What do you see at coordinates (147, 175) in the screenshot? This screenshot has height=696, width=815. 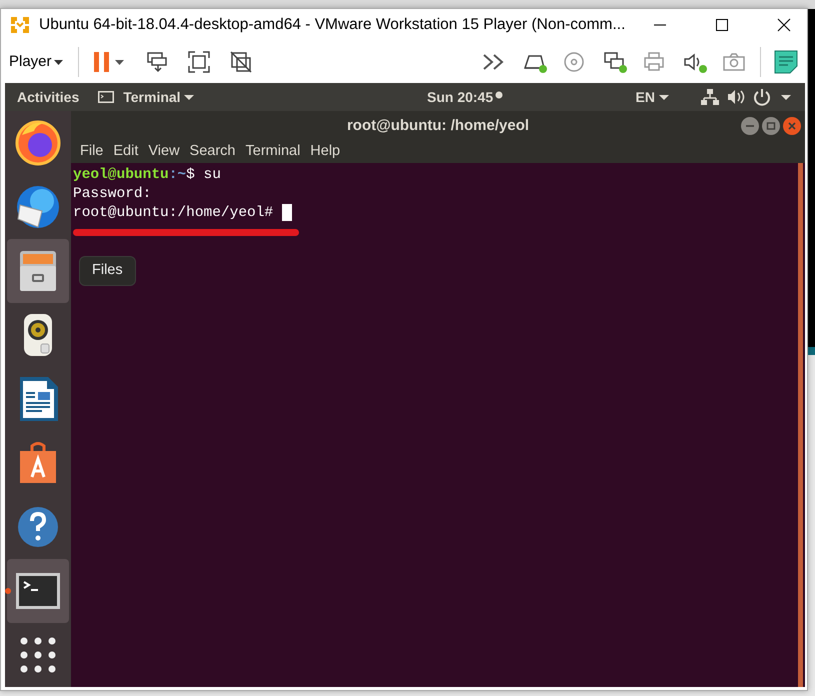 I see `terminal-line: yeol@ubuntu:~$ su` at bounding box center [147, 175].